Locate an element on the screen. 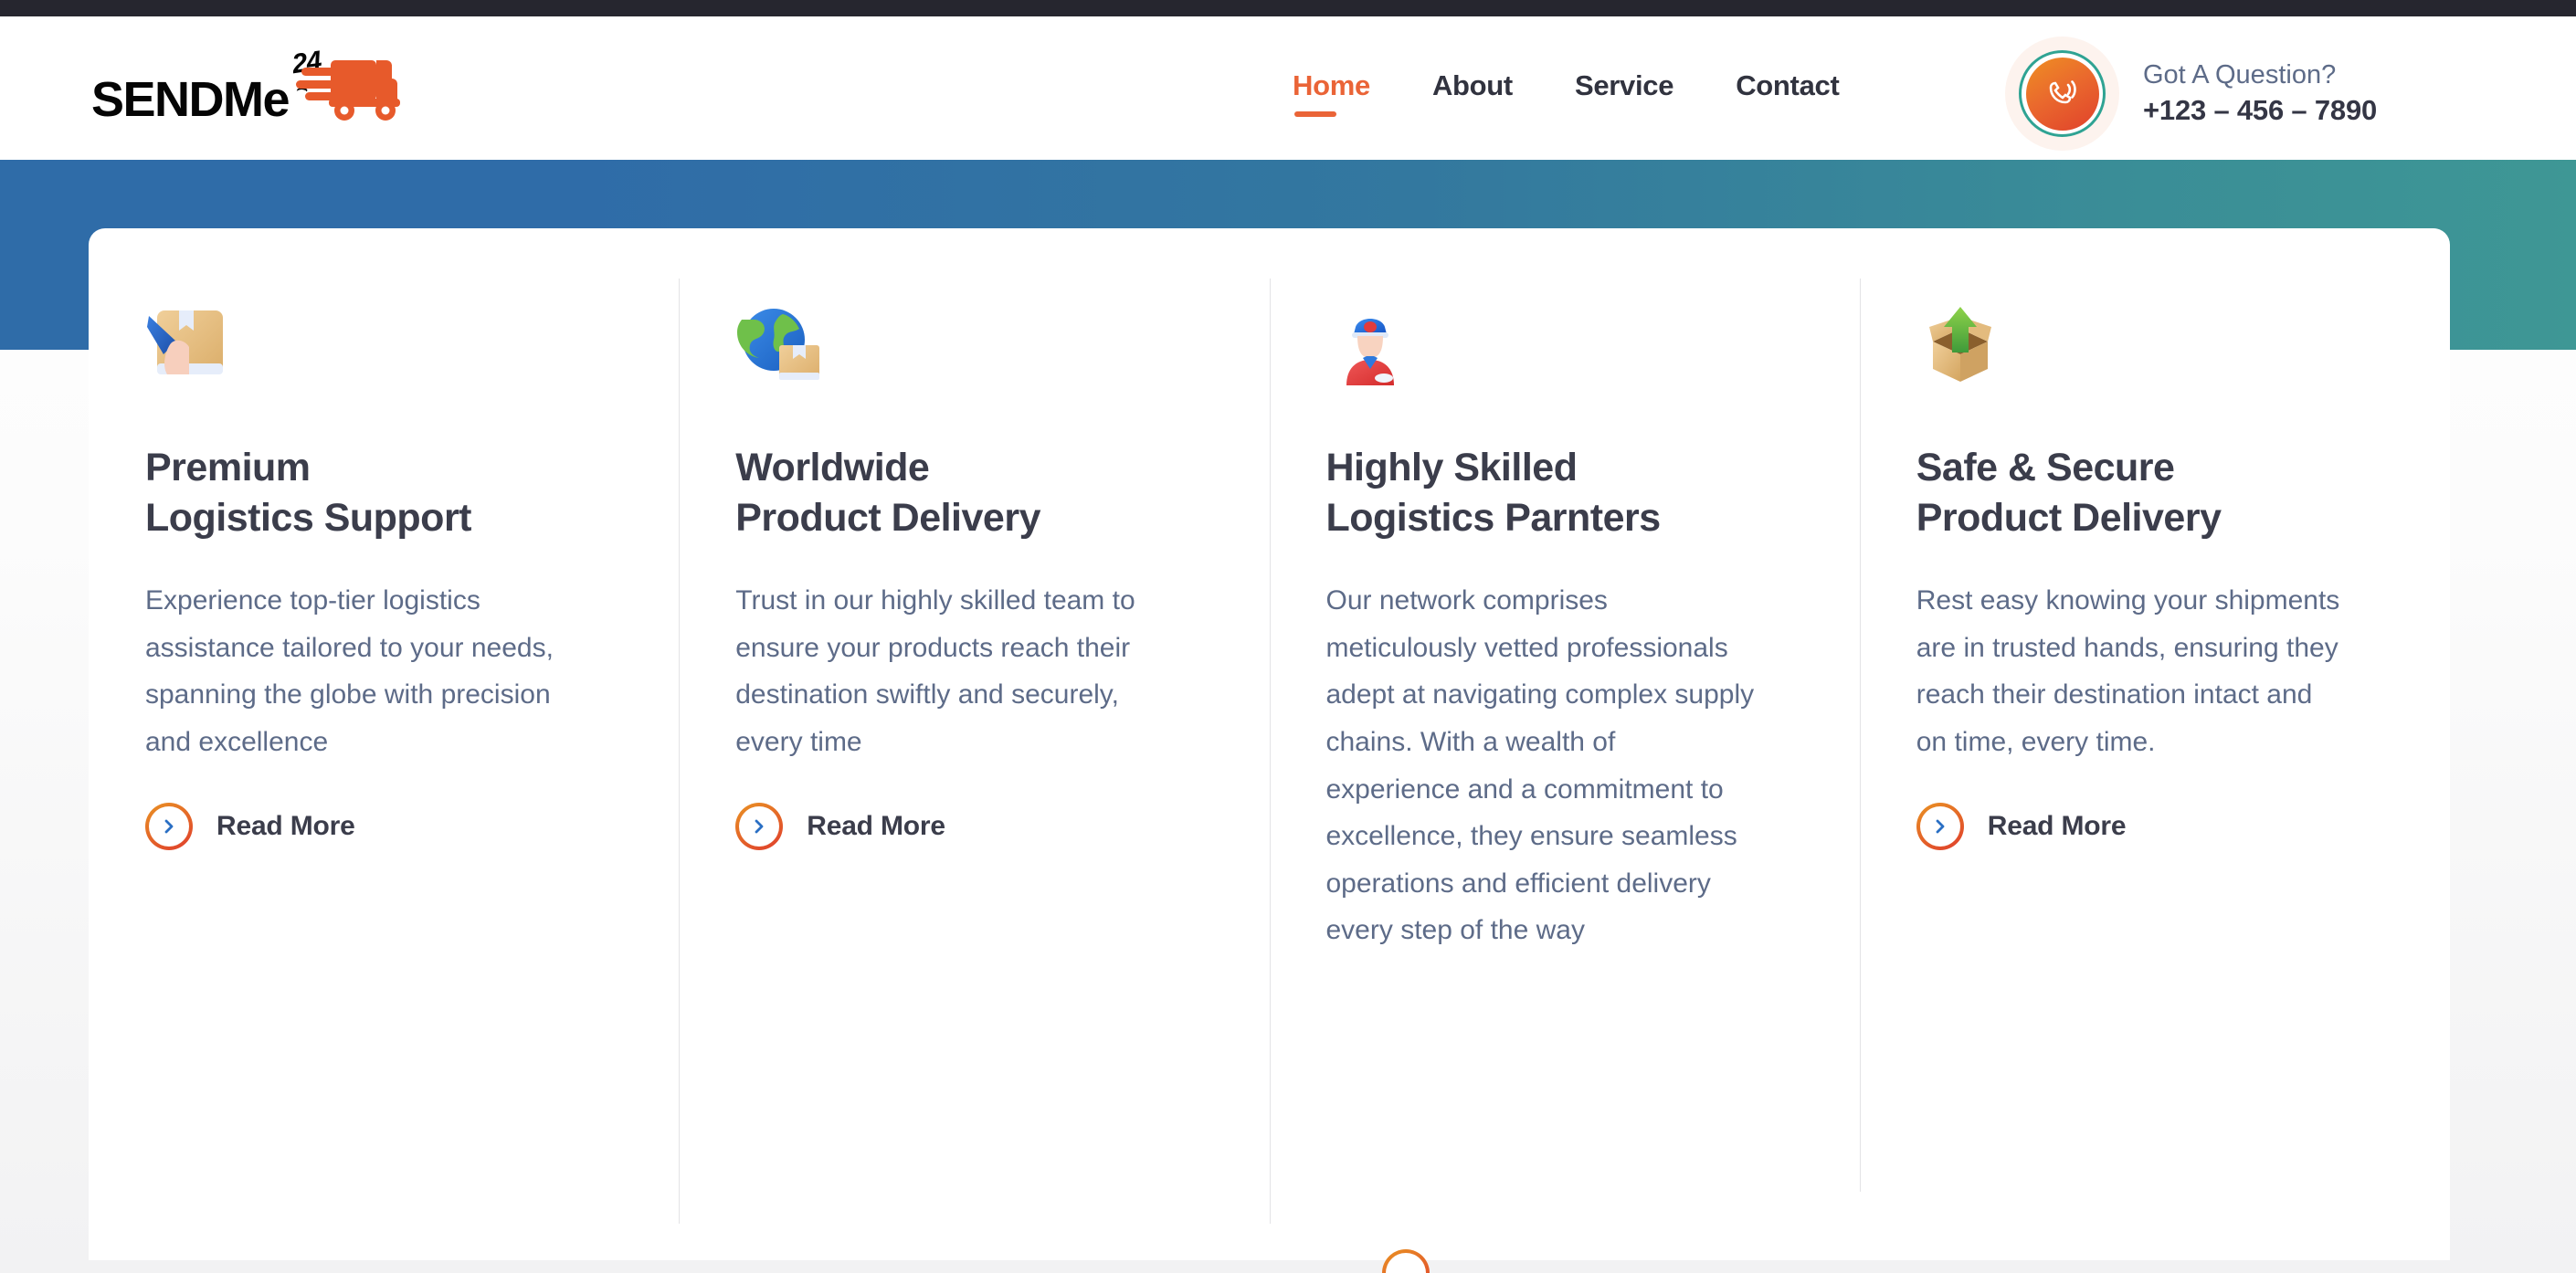  feature-title: Premium Logistics Support is located at coordinates (308, 493).